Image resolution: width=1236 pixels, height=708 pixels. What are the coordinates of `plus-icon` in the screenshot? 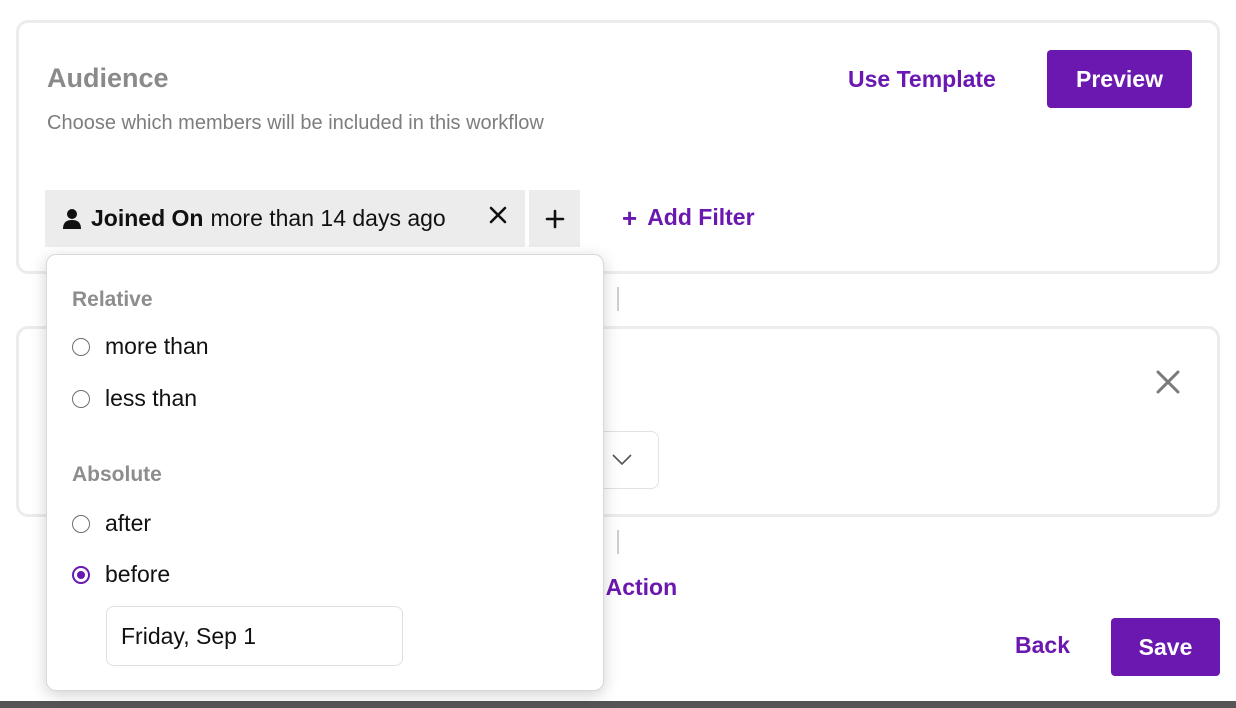 It's located at (554, 218).